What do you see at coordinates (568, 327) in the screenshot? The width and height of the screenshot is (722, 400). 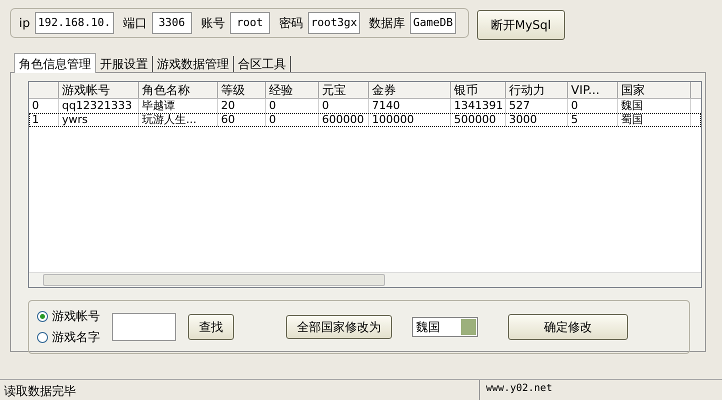 I see `confirm-button: 确定修改` at bounding box center [568, 327].